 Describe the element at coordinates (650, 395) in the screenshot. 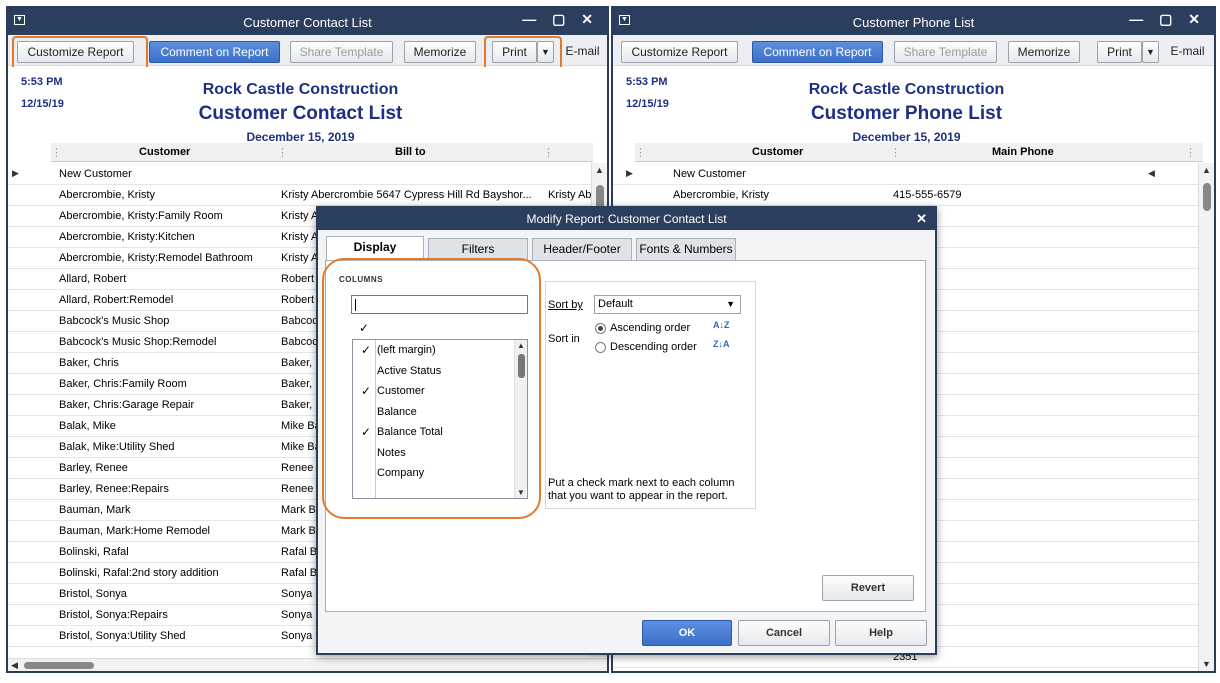

I see `sort-options-box` at that location.